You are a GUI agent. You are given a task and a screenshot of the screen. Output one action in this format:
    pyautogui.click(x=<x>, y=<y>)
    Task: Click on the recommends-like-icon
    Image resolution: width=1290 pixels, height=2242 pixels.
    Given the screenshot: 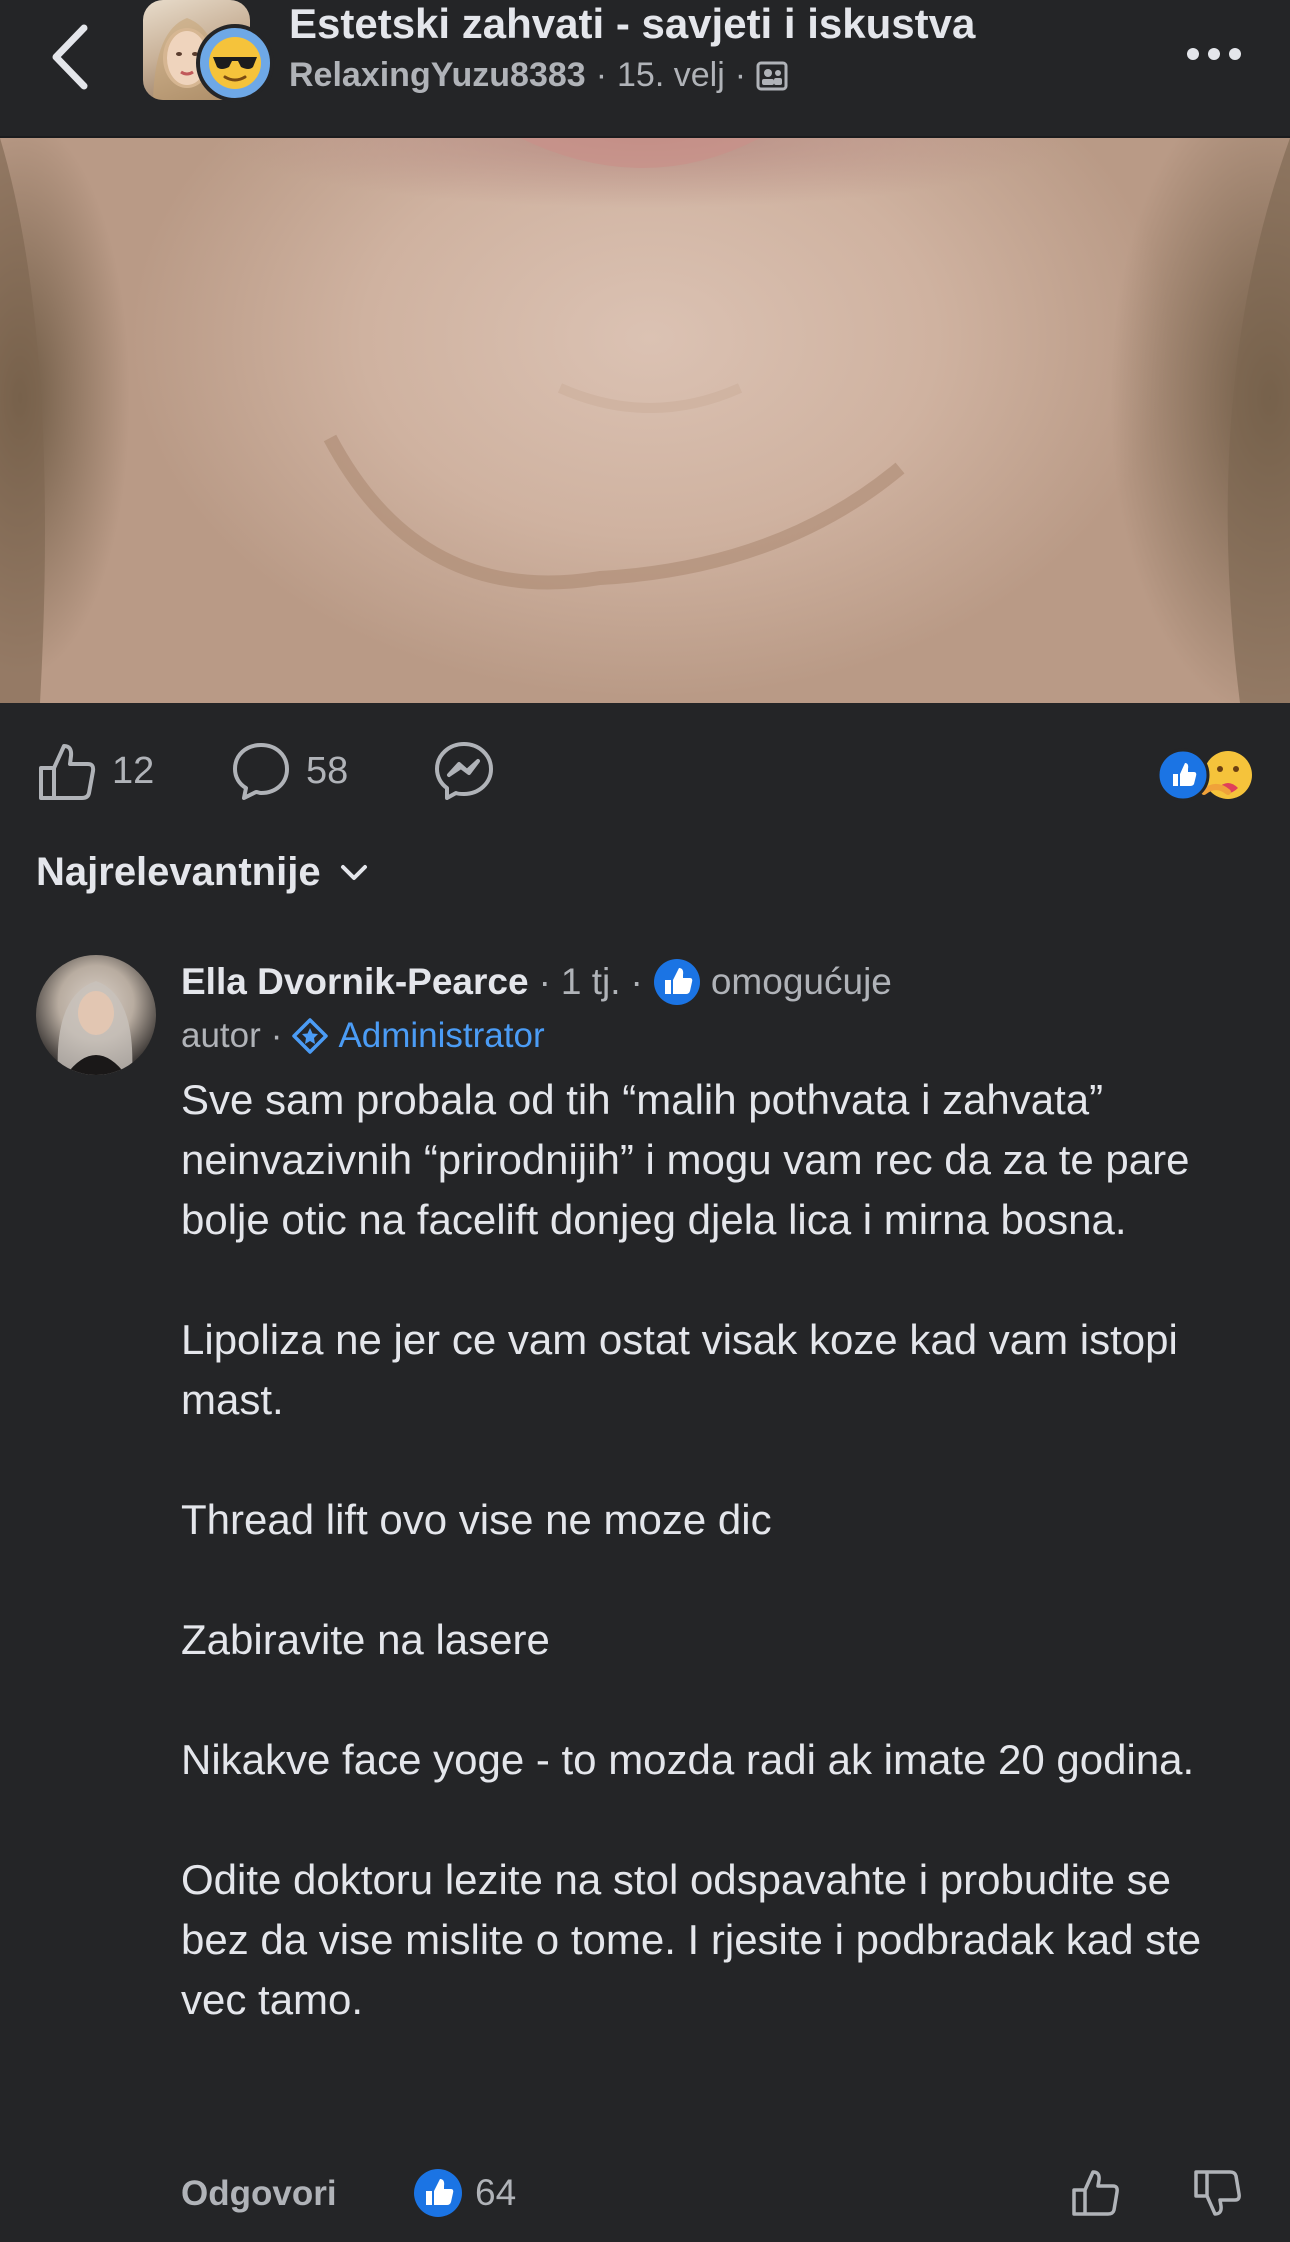 What is the action you would take?
    pyautogui.click(x=676, y=982)
    